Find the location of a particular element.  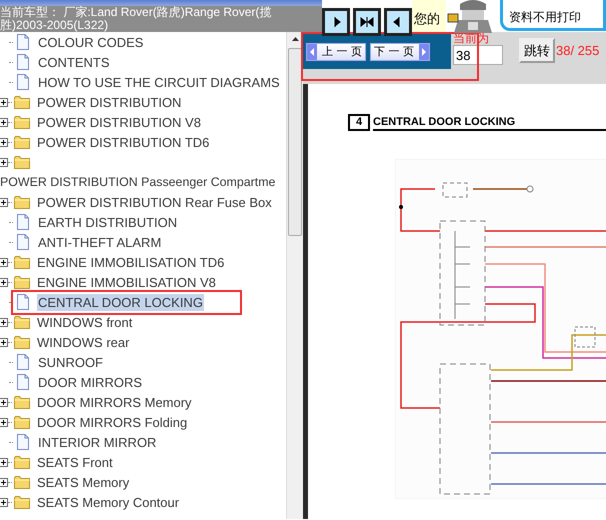

tree-item: CENTRAL DOOR LOCKING is located at coordinates (120, 302).